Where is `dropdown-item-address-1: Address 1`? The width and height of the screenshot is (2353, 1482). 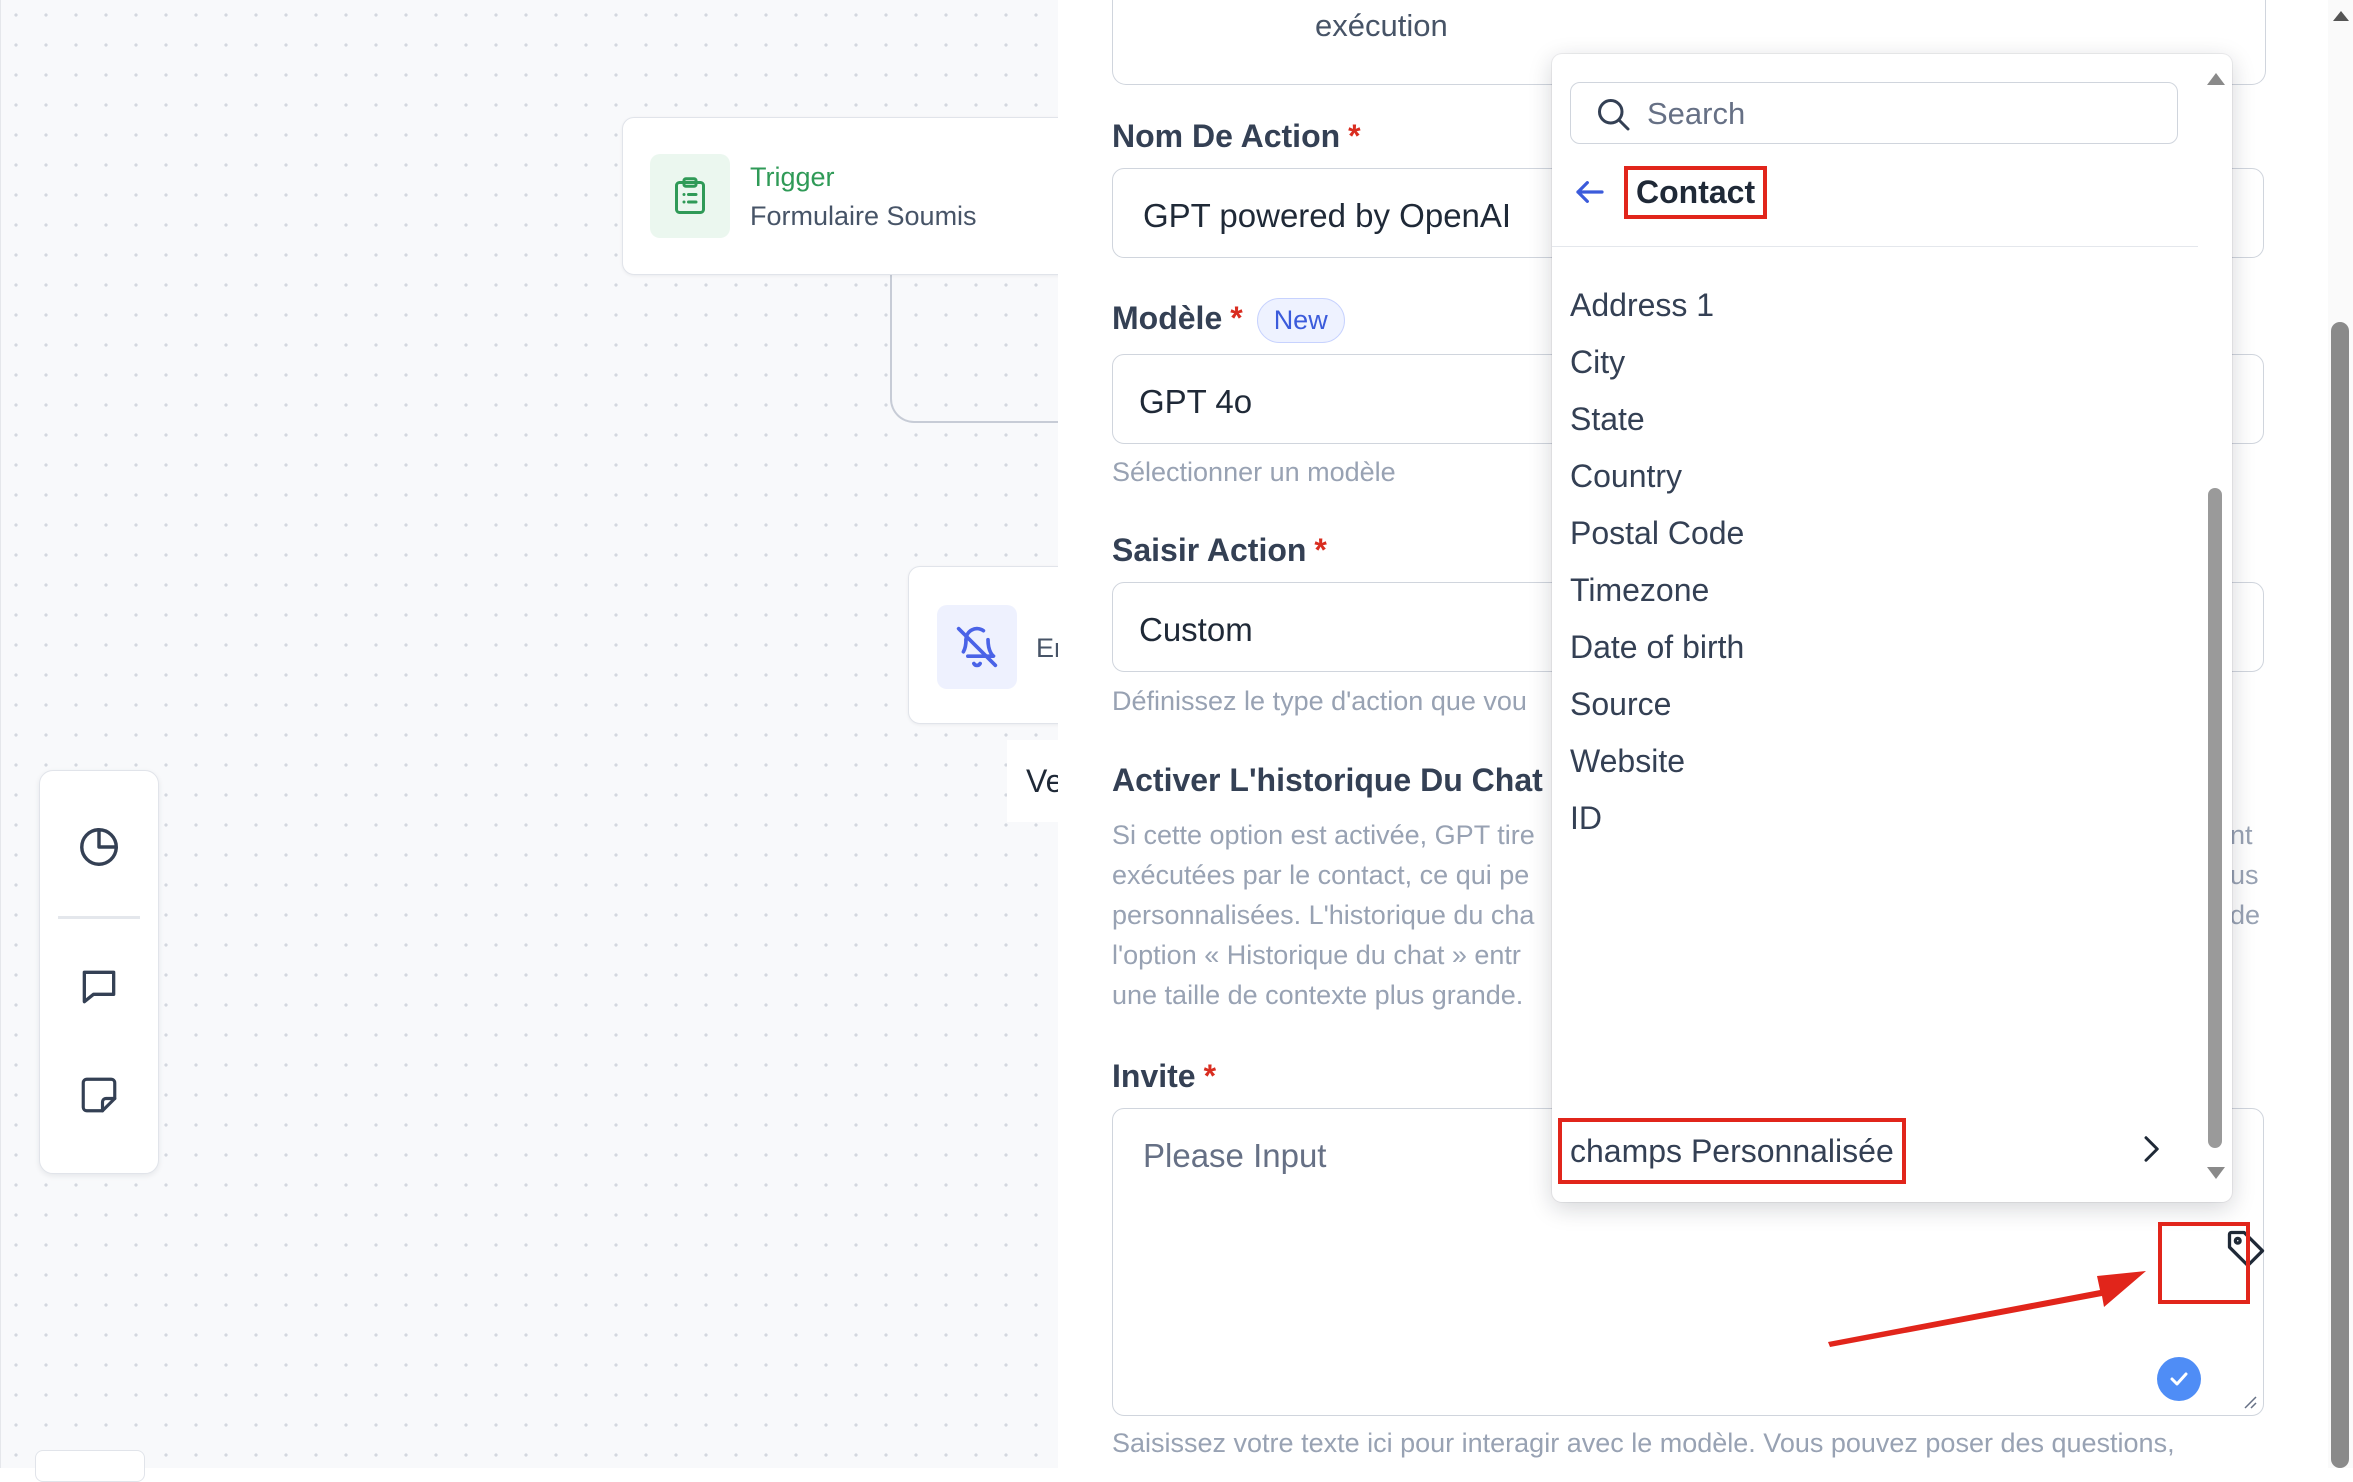 dropdown-item-address-1: Address 1 is located at coordinates (1870, 305).